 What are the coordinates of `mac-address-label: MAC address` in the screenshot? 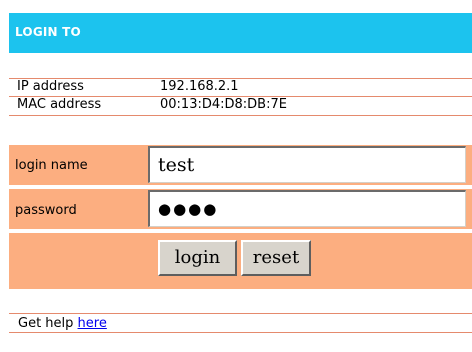 It's located at (59, 104).